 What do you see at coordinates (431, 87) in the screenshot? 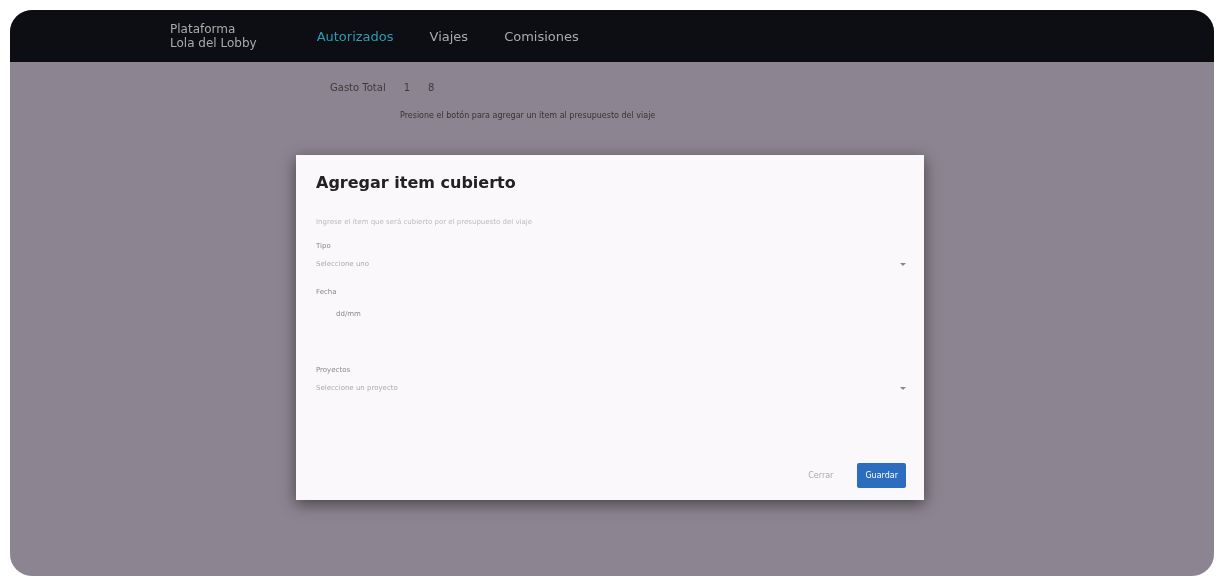
I see `total-value: 8` at bounding box center [431, 87].